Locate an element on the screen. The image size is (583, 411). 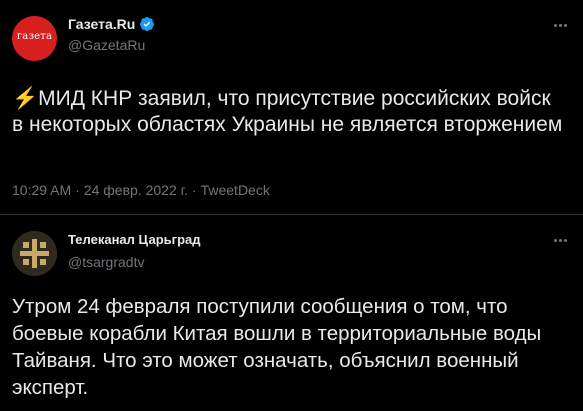
cross-emblem-icon is located at coordinates (34, 253).